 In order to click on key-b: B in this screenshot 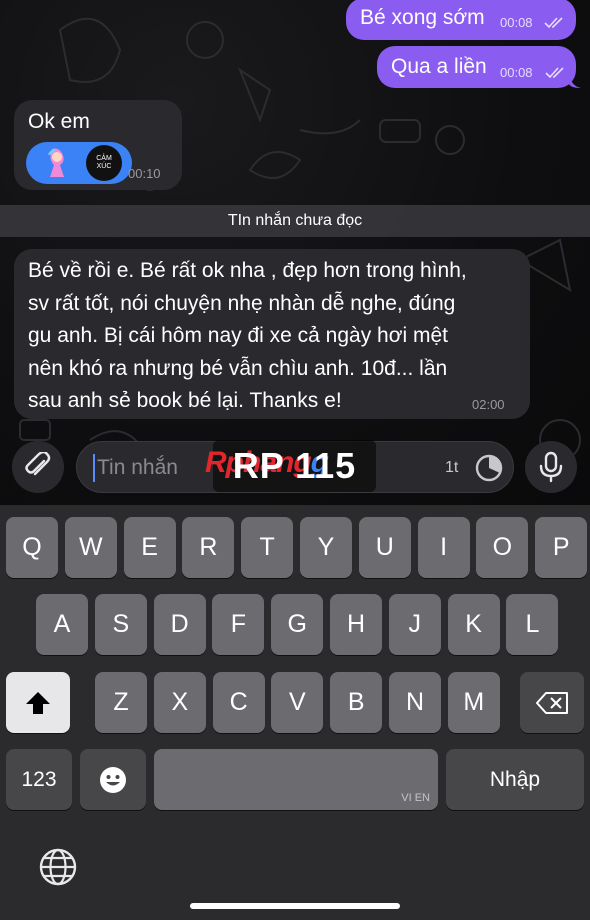, I will do `click(356, 702)`.